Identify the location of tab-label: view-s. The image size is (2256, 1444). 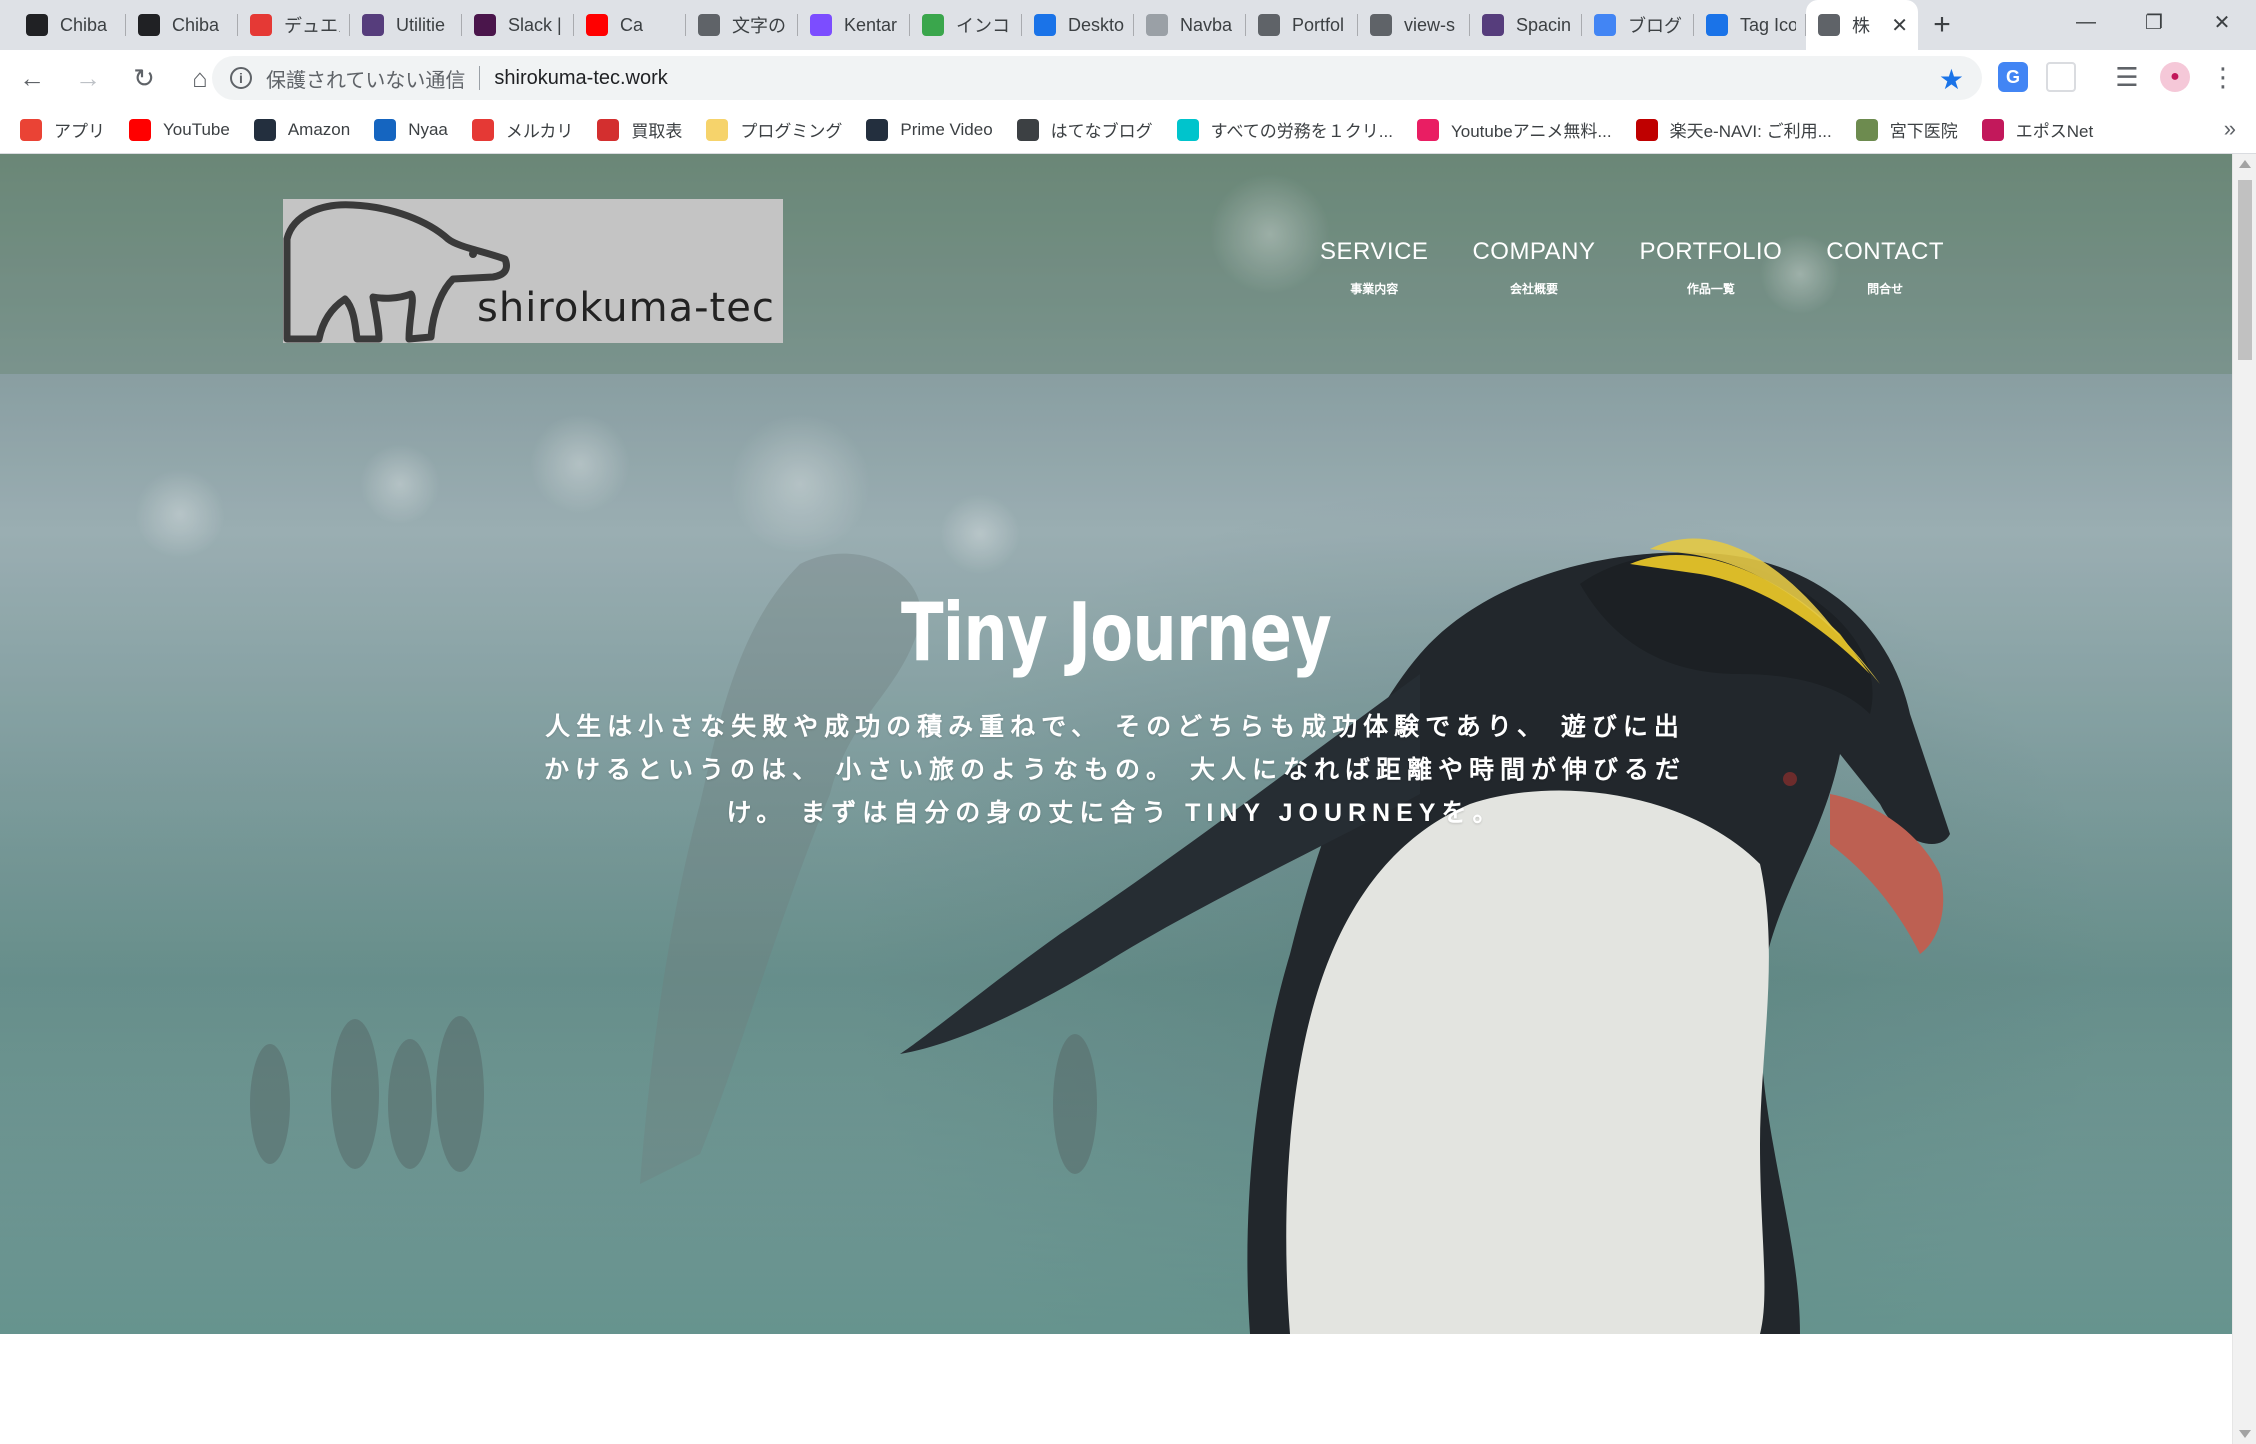
(1430, 24).